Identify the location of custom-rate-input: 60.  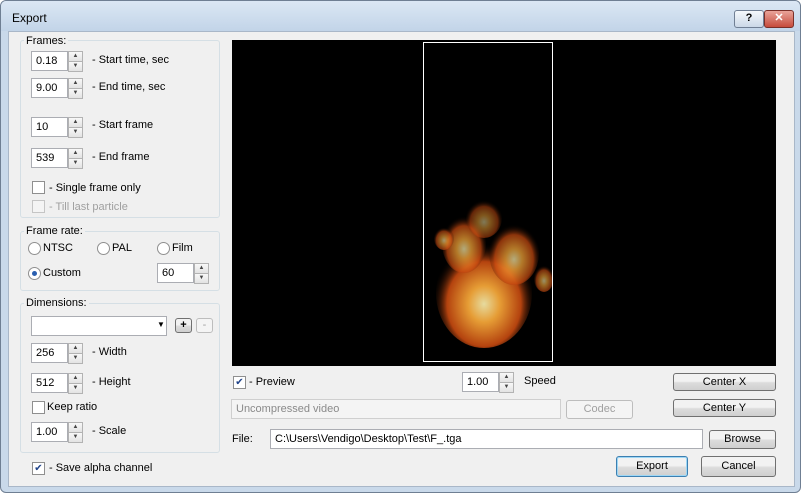
(175, 273).